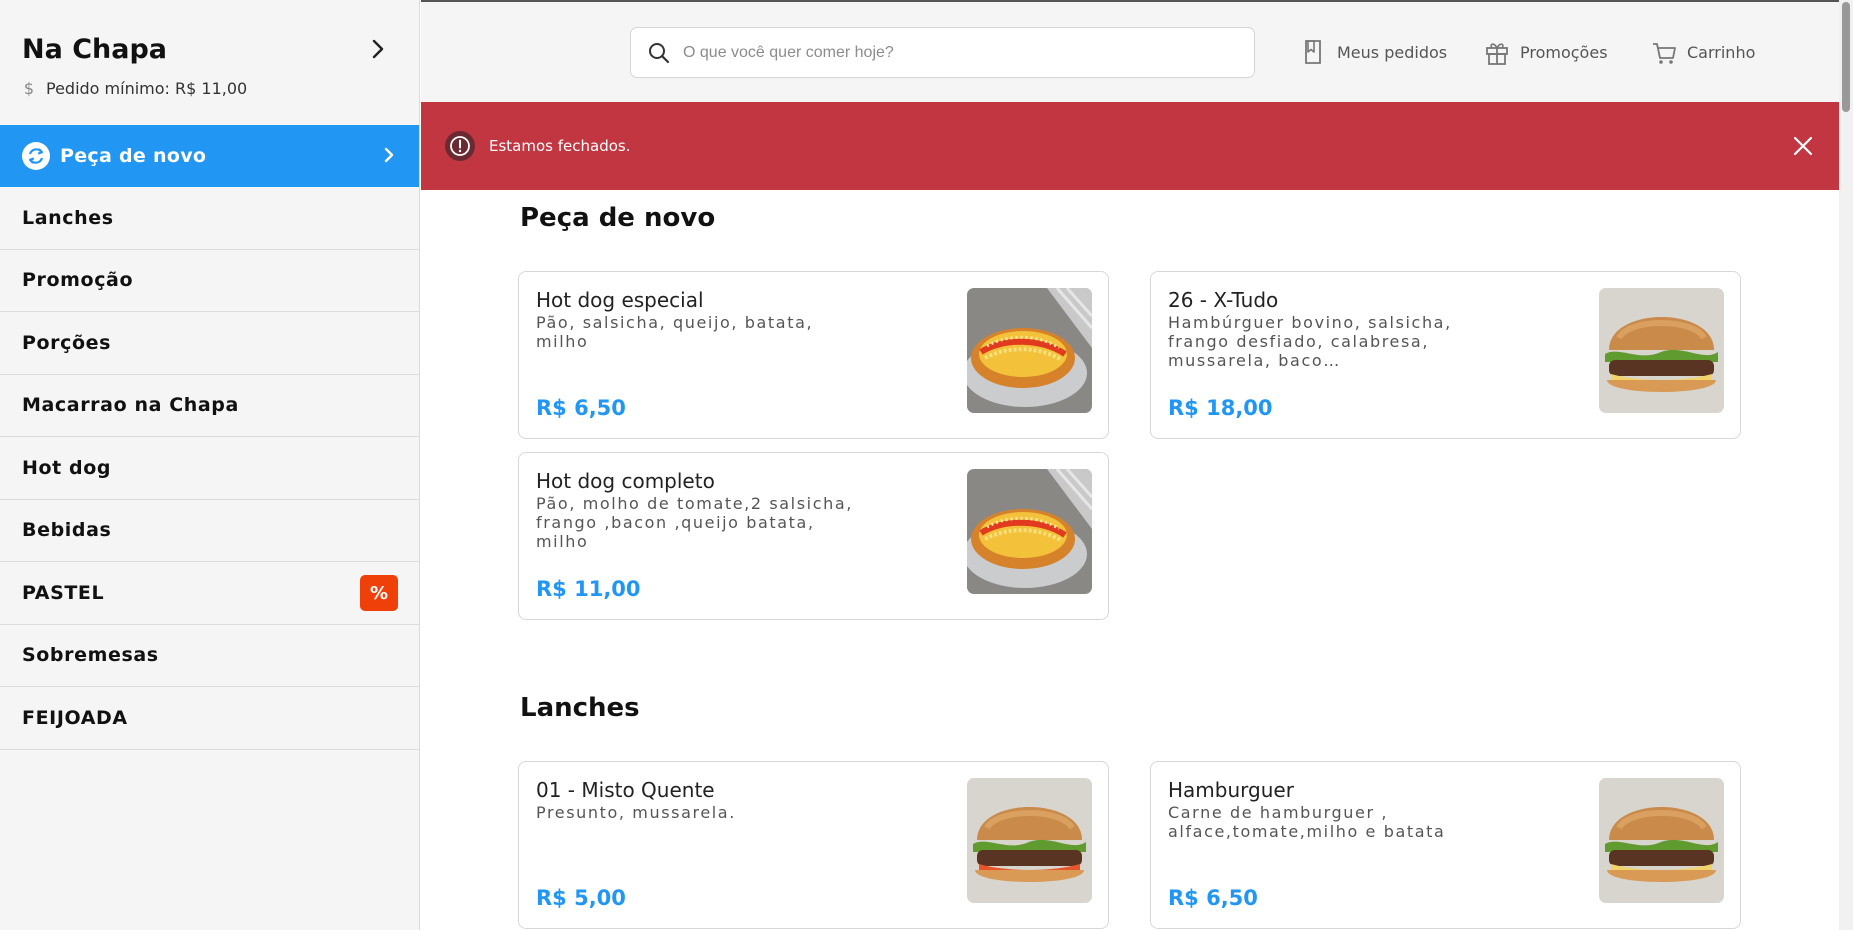 Image resolution: width=1853 pixels, height=930 pixels. I want to click on product-description: Pão, salsicha, queijo, batata, milho, so click(675, 332).